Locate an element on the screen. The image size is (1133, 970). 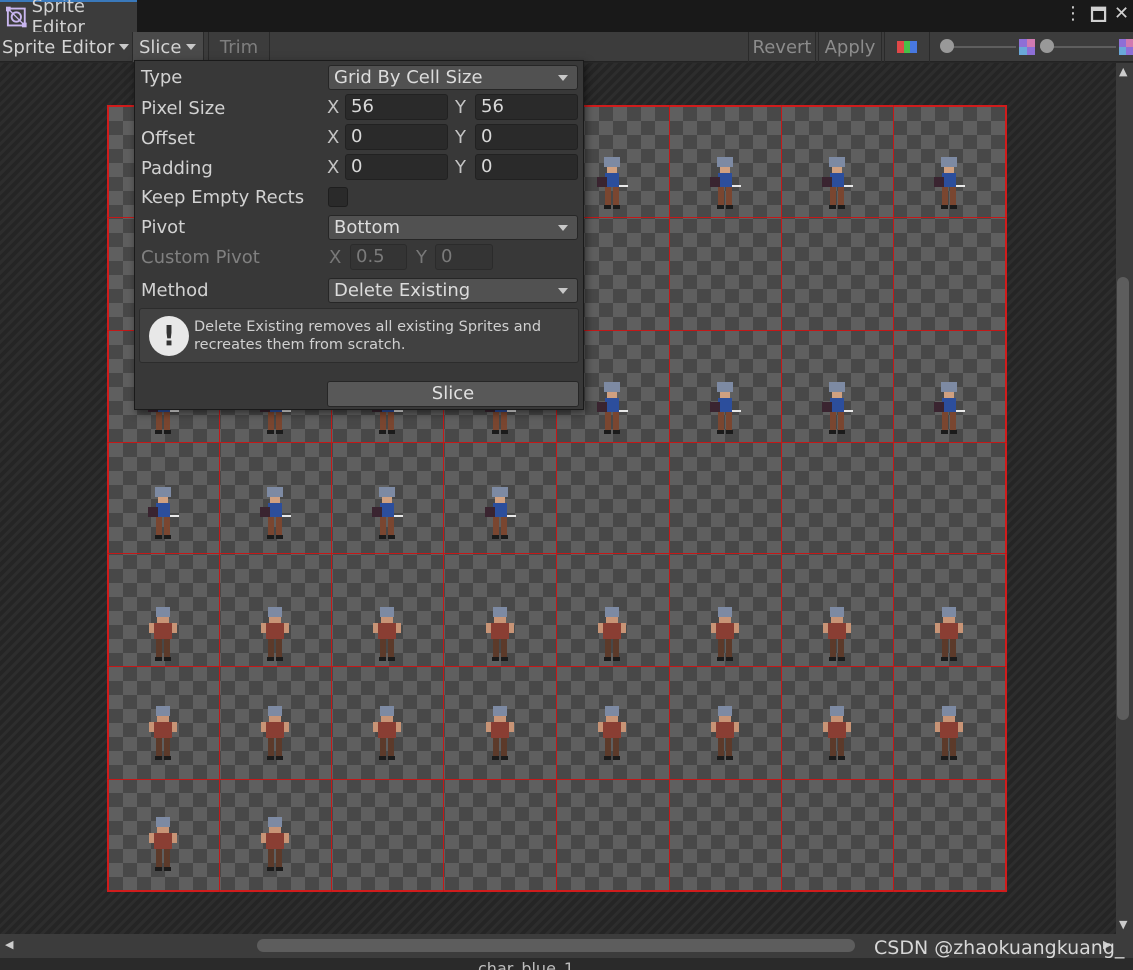
trim-button: Trim is located at coordinates (239, 47).